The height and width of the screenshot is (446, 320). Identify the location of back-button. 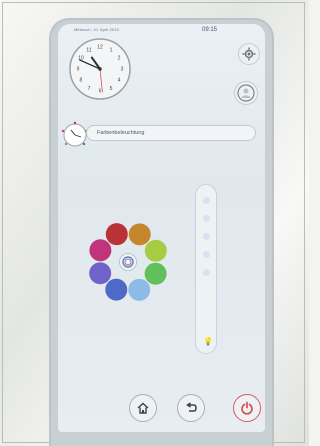
(191, 408).